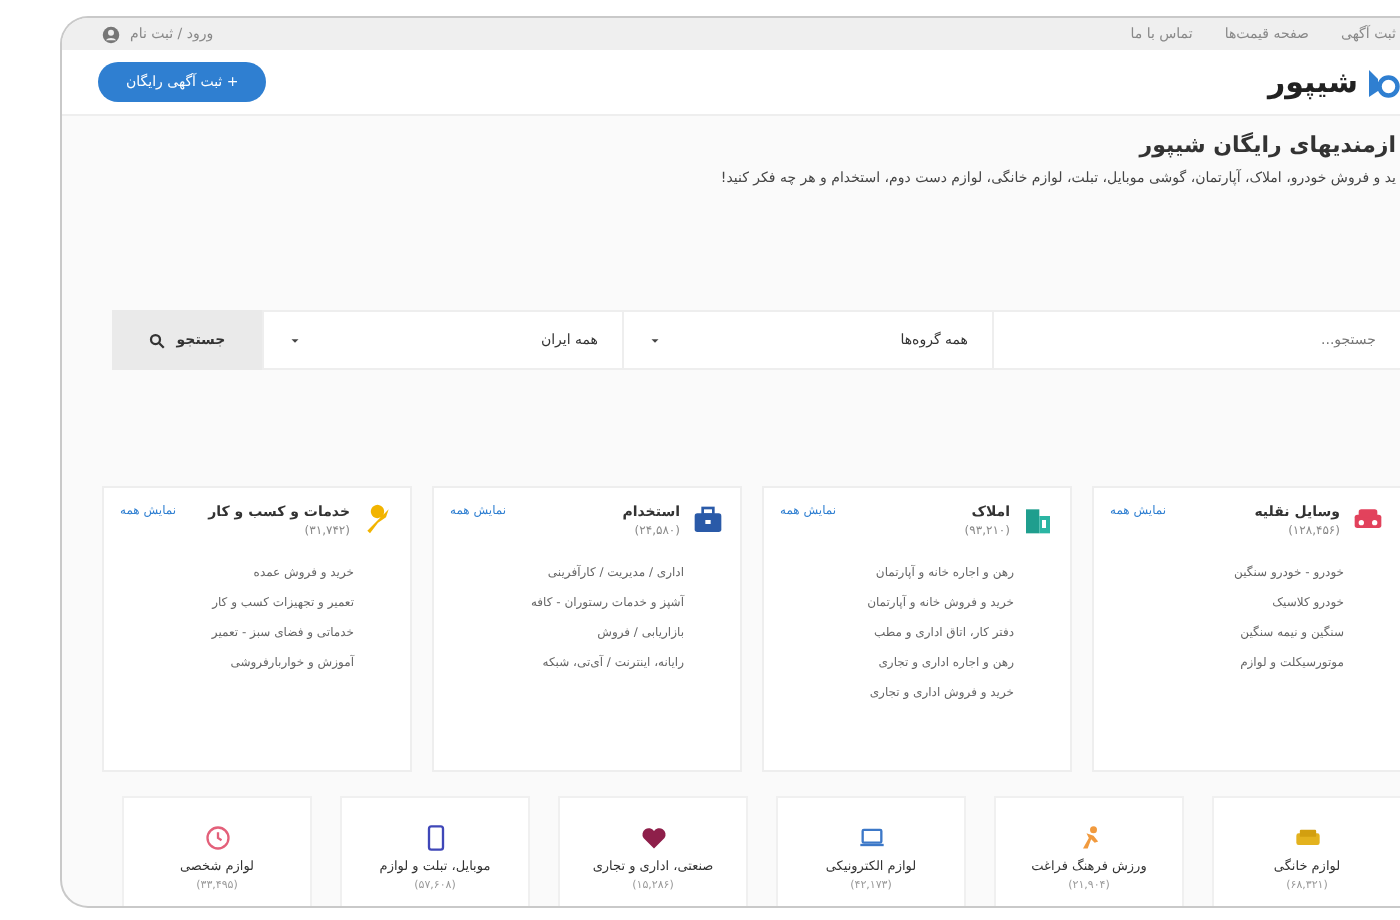  What do you see at coordinates (111, 34) in the screenshot?
I see `user-icon` at bounding box center [111, 34].